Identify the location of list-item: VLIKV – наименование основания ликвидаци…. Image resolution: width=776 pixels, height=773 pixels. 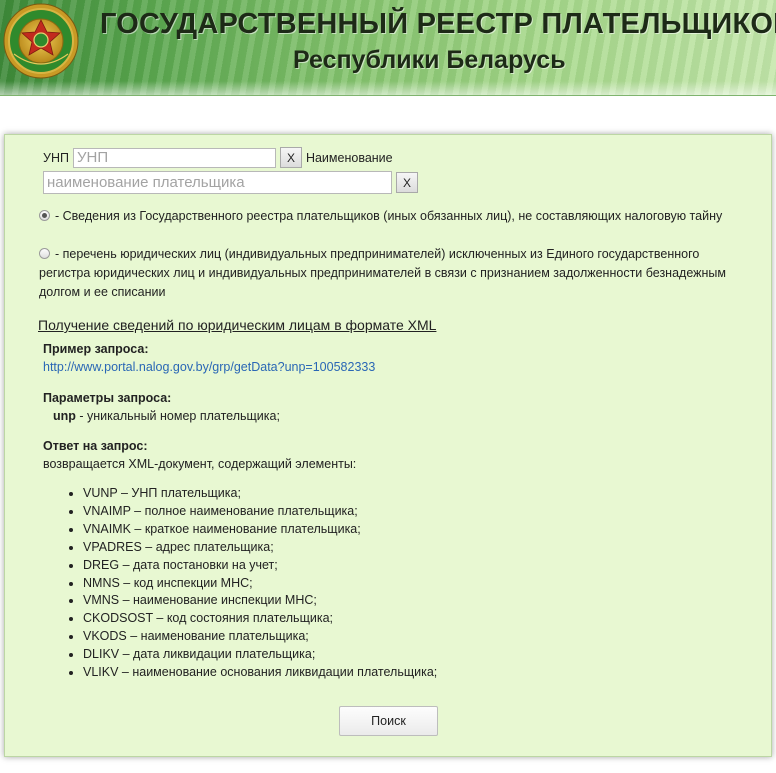
(260, 673).